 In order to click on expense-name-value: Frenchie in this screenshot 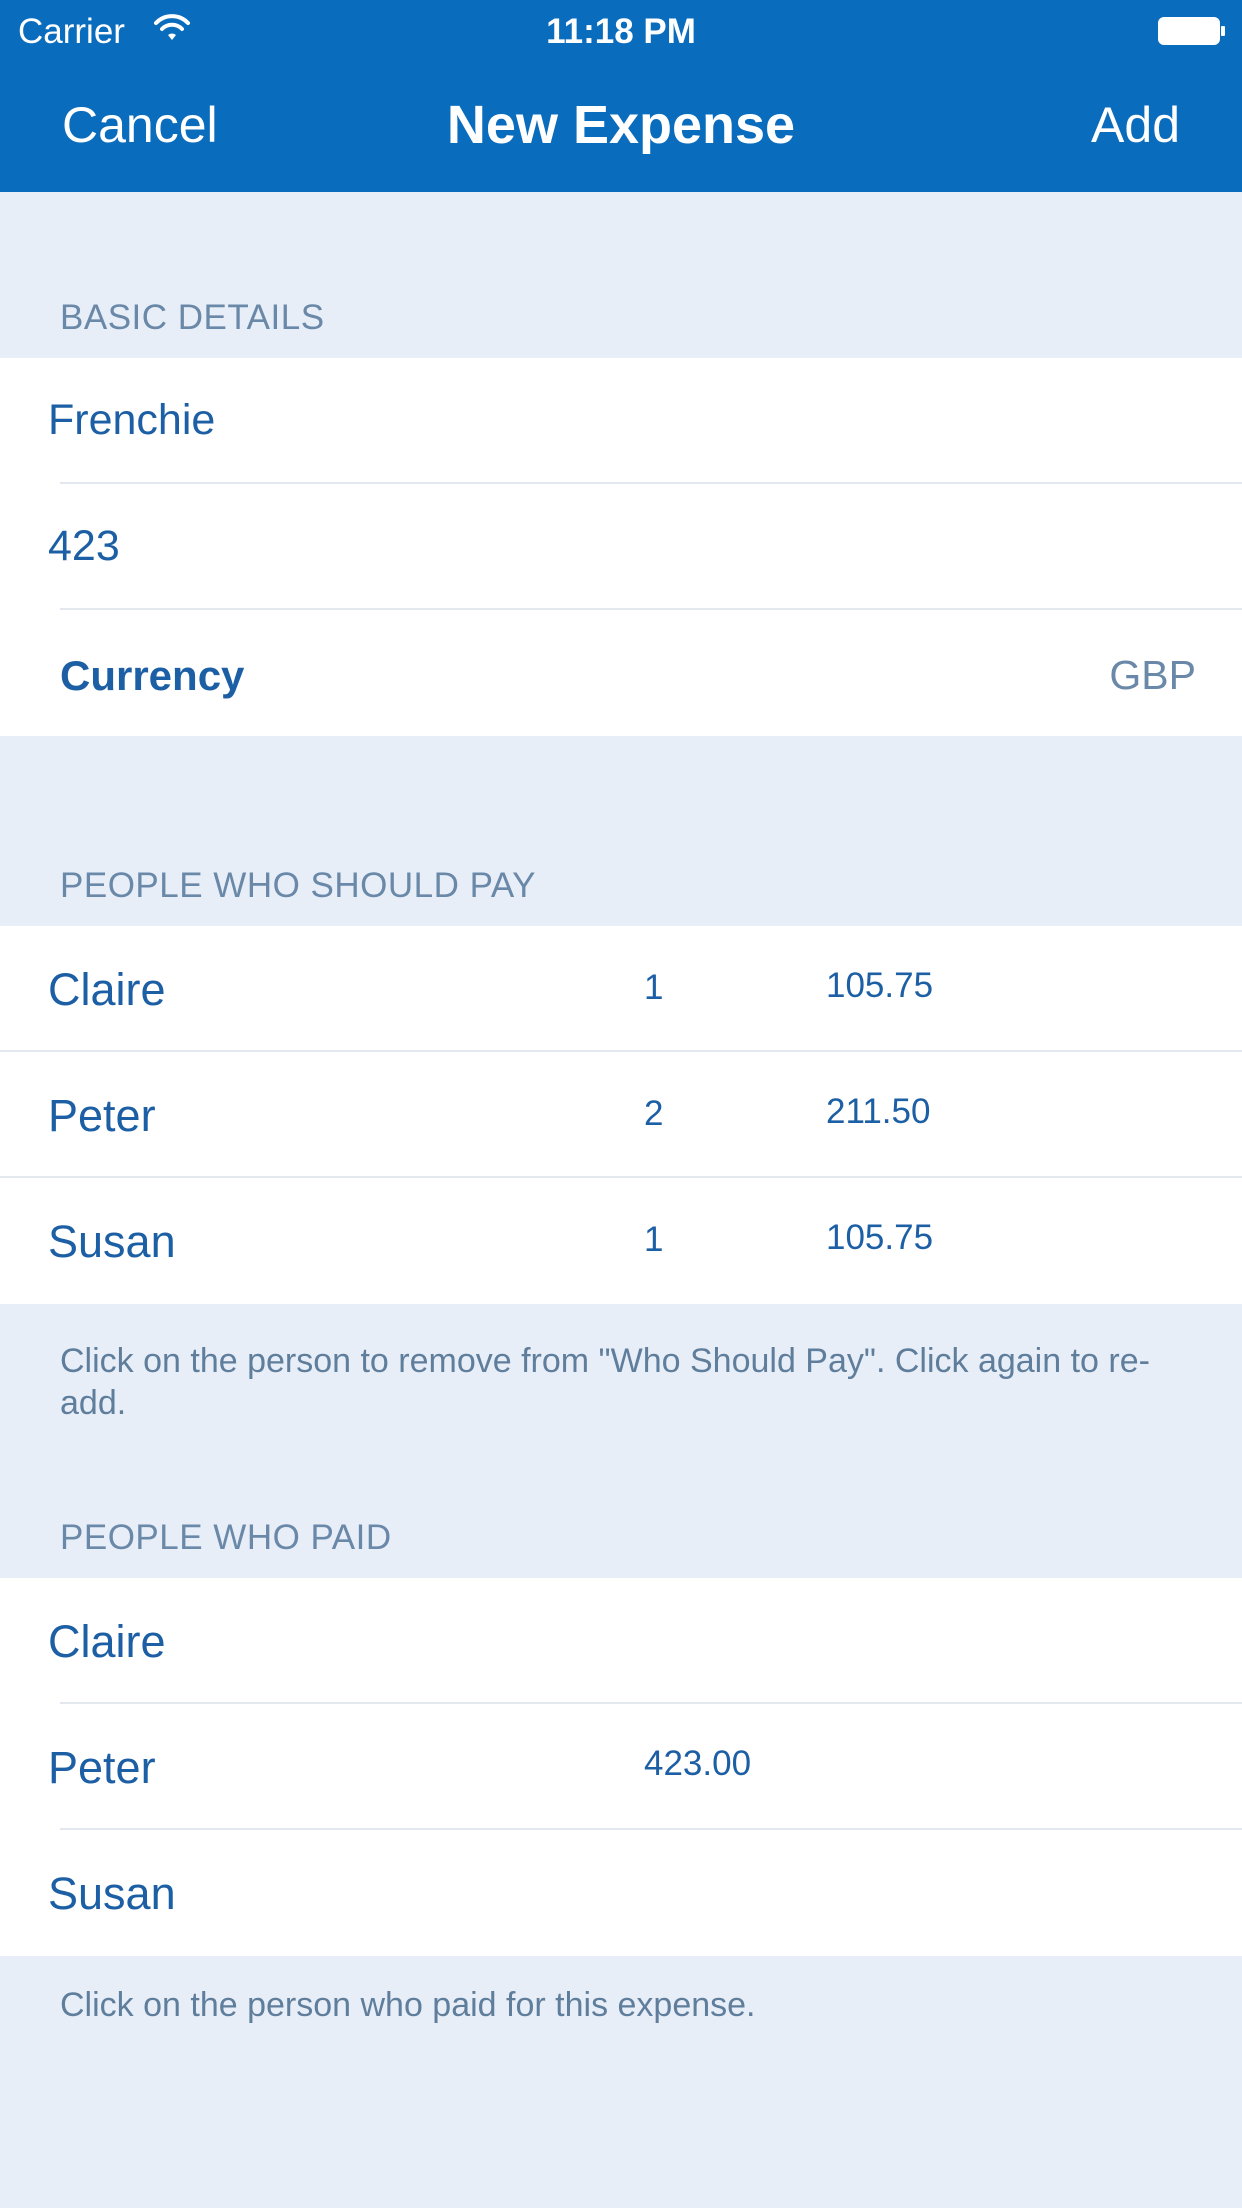, I will do `click(132, 420)`.